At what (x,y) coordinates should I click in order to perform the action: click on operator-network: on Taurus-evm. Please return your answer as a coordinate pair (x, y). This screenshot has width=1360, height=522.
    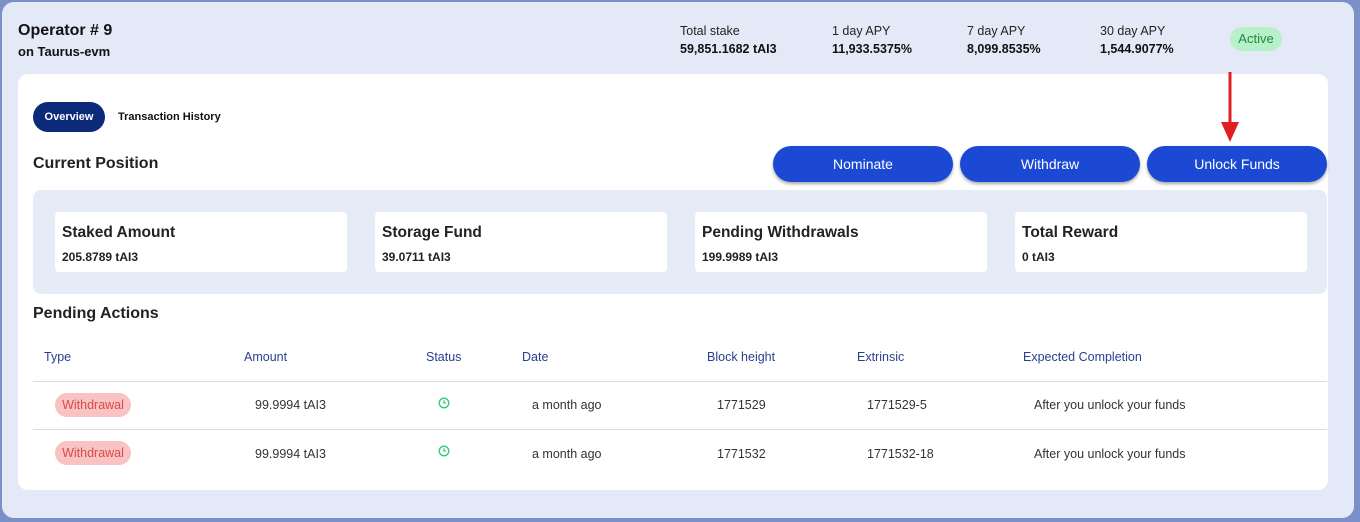
    Looking at the image, I should click on (64, 51).